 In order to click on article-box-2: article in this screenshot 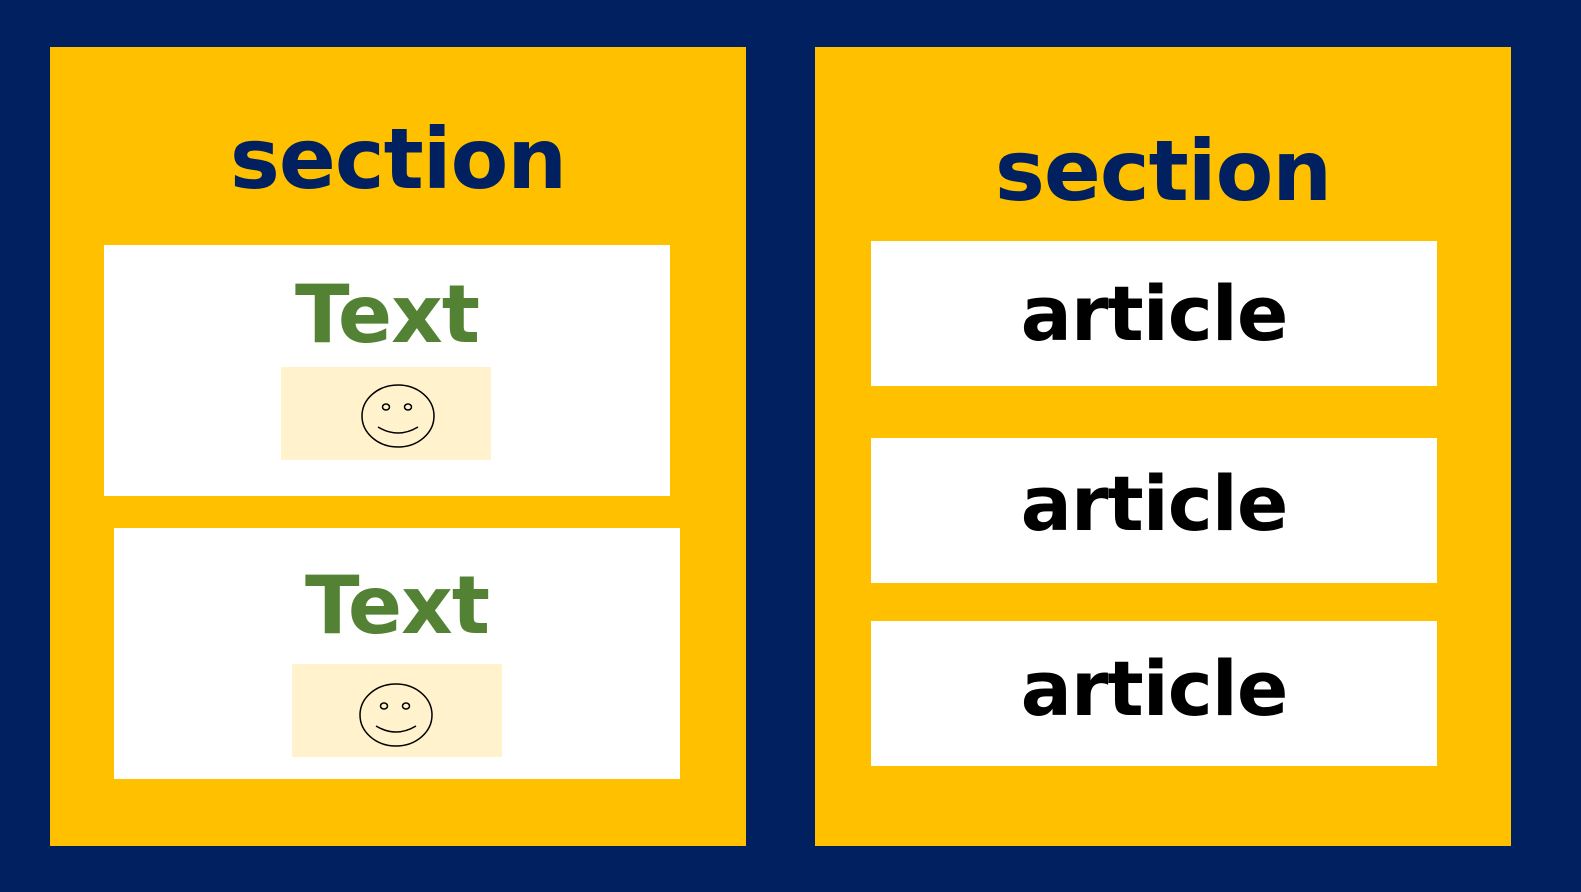, I will do `click(1154, 510)`.